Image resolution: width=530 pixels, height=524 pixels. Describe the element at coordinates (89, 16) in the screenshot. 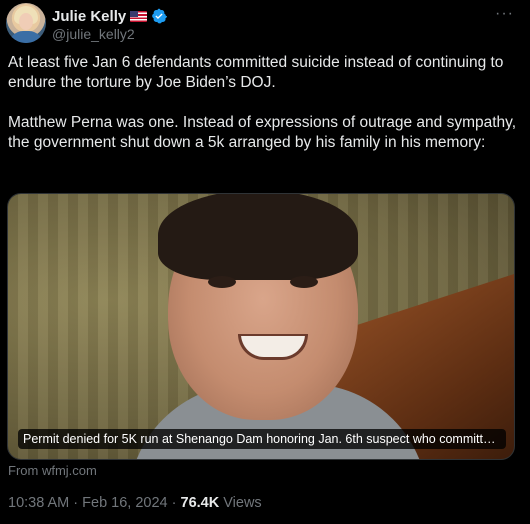

I see `author-name: Julie Kelly` at that location.